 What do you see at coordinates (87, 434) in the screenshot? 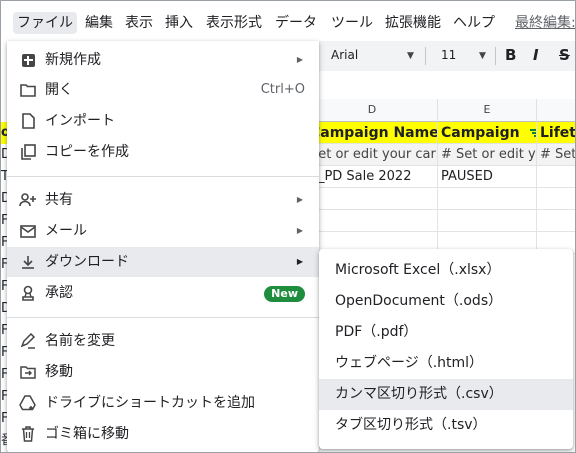
I see `menu-label: ゴミ箱に移動` at bounding box center [87, 434].